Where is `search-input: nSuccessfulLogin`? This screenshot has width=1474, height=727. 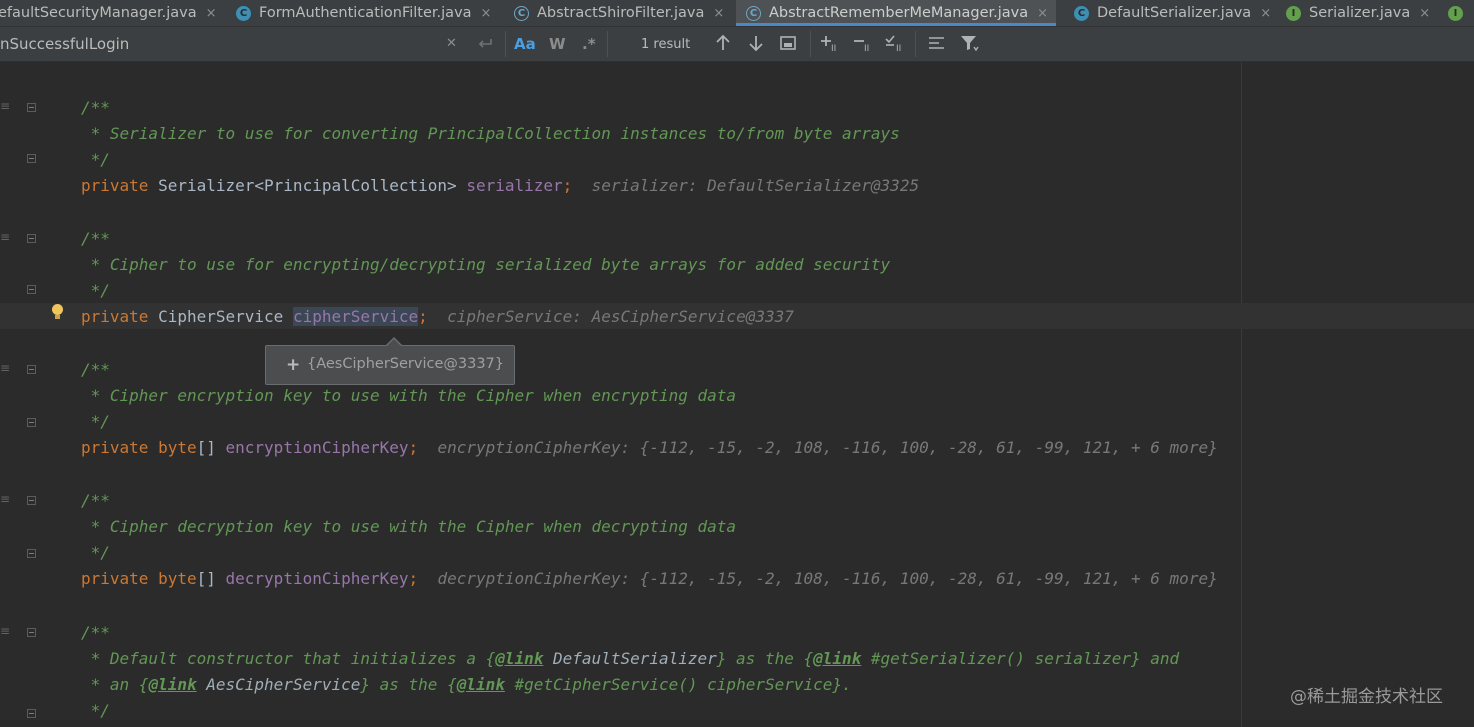
search-input: nSuccessfulLogin is located at coordinates (254, 44).